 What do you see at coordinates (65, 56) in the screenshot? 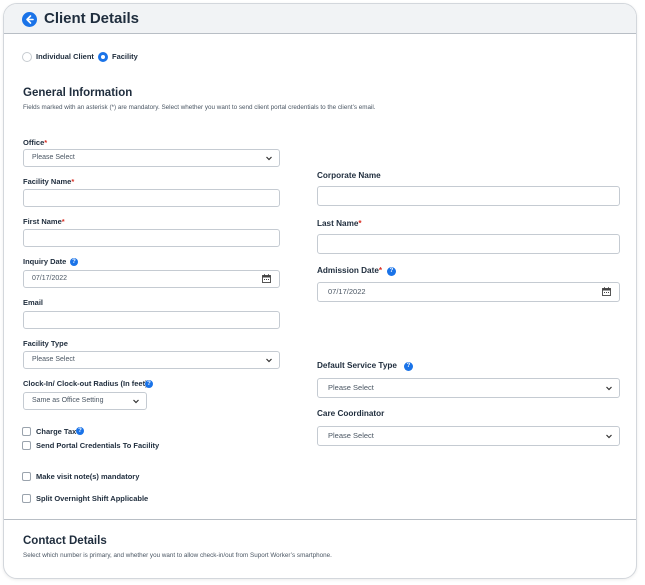
I see `radio-individual-client-label: Individual Client` at bounding box center [65, 56].